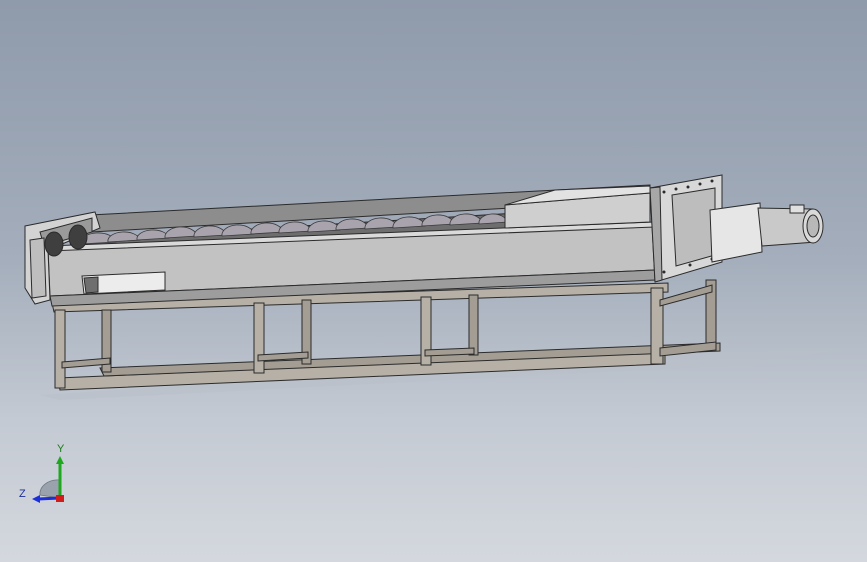  What do you see at coordinates (60, 460) in the screenshot?
I see `y-axis-arrow` at bounding box center [60, 460].